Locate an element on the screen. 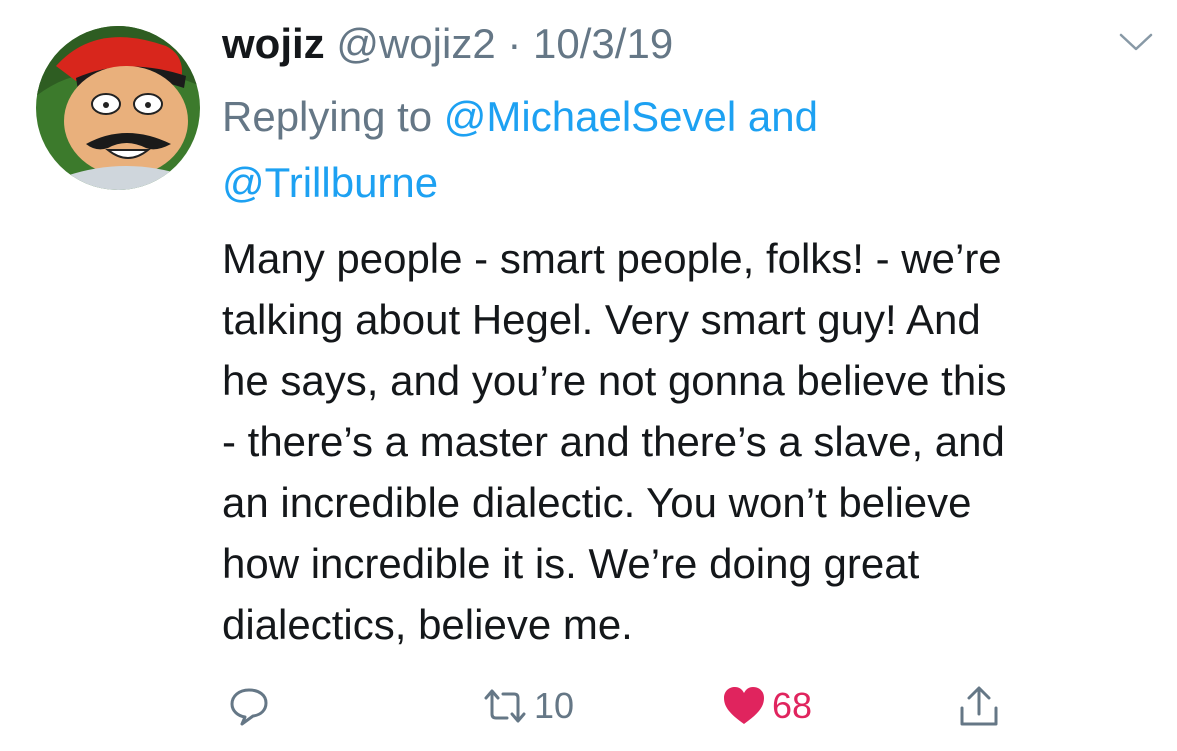 The height and width of the screenshot is (751, 1177). share-icon is located at coordinates (979, 706).